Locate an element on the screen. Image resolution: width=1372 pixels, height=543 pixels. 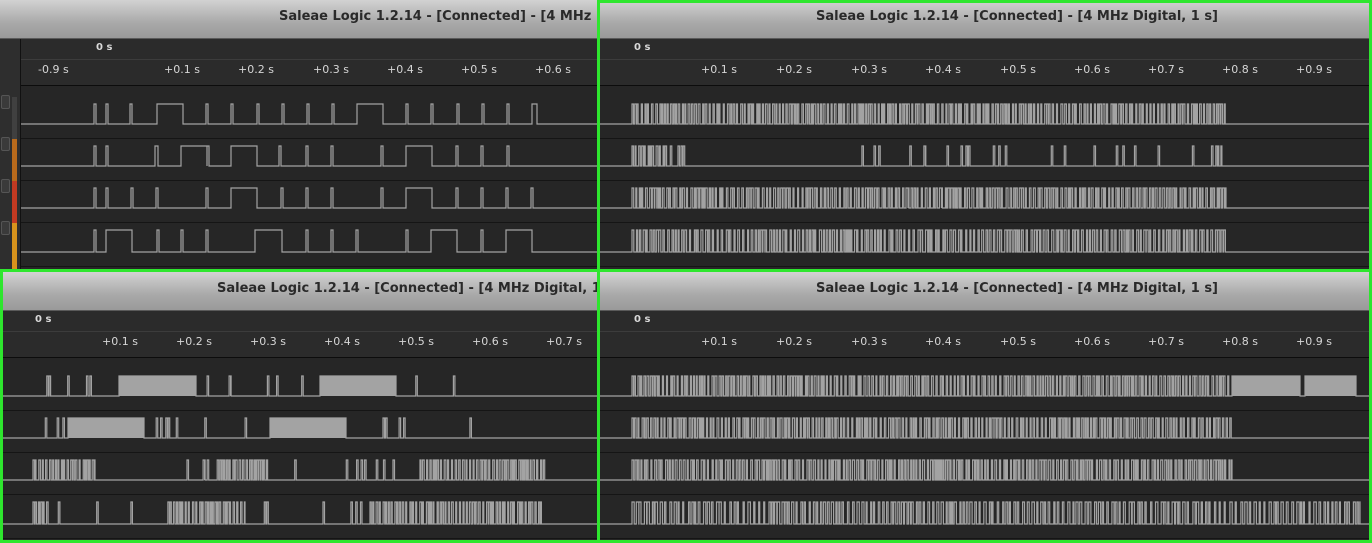
channel-1-color-swatch is located at coordinates (14, 160).